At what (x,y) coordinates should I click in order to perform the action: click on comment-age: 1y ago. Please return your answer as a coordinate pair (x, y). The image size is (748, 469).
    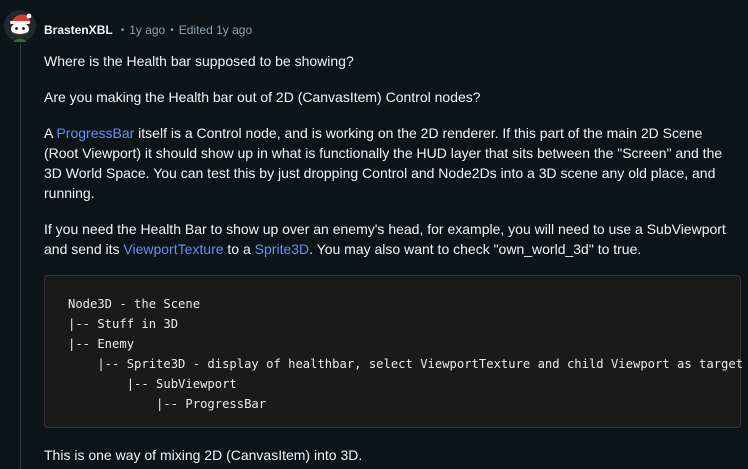
    Looking at the image, I should click on (147, 30).